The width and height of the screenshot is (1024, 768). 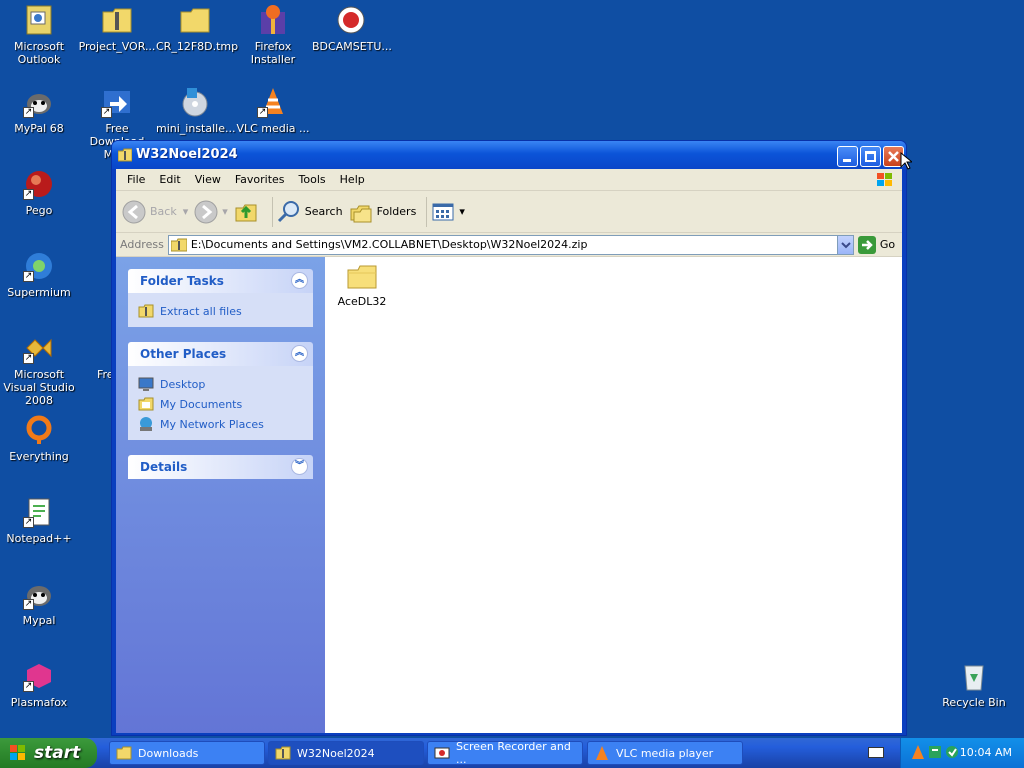 I want to click on details-header: Details ︾, so click(x=220, y=467).